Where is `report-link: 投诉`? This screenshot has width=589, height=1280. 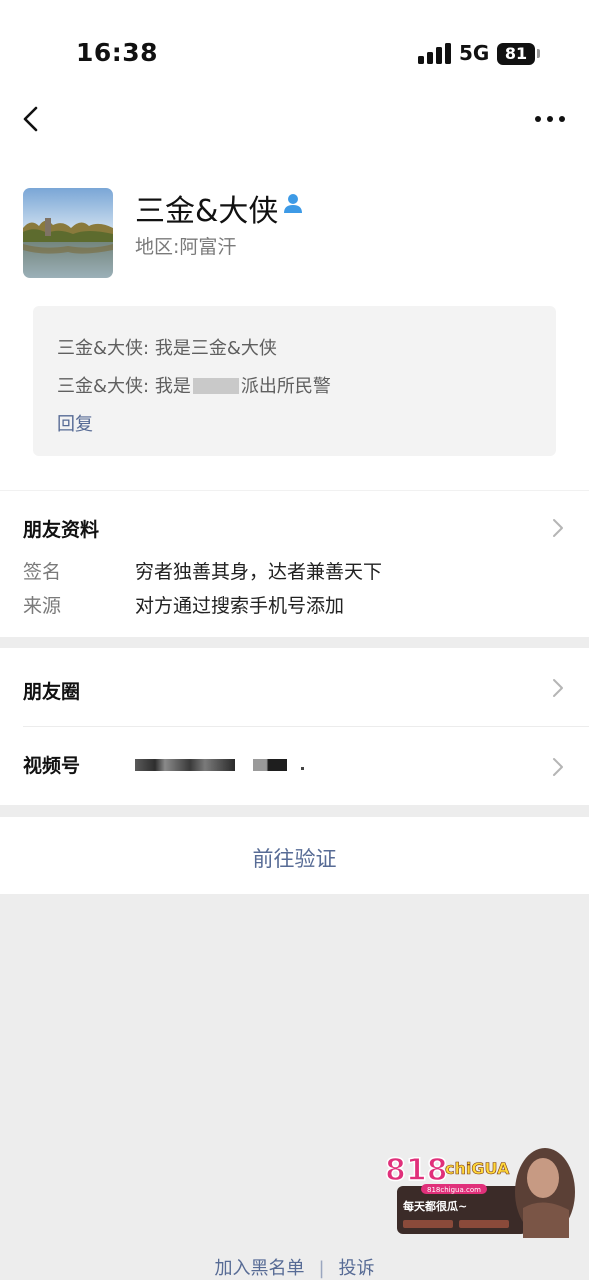
report-link: 投诉 is located at coordinates (357, 1268).